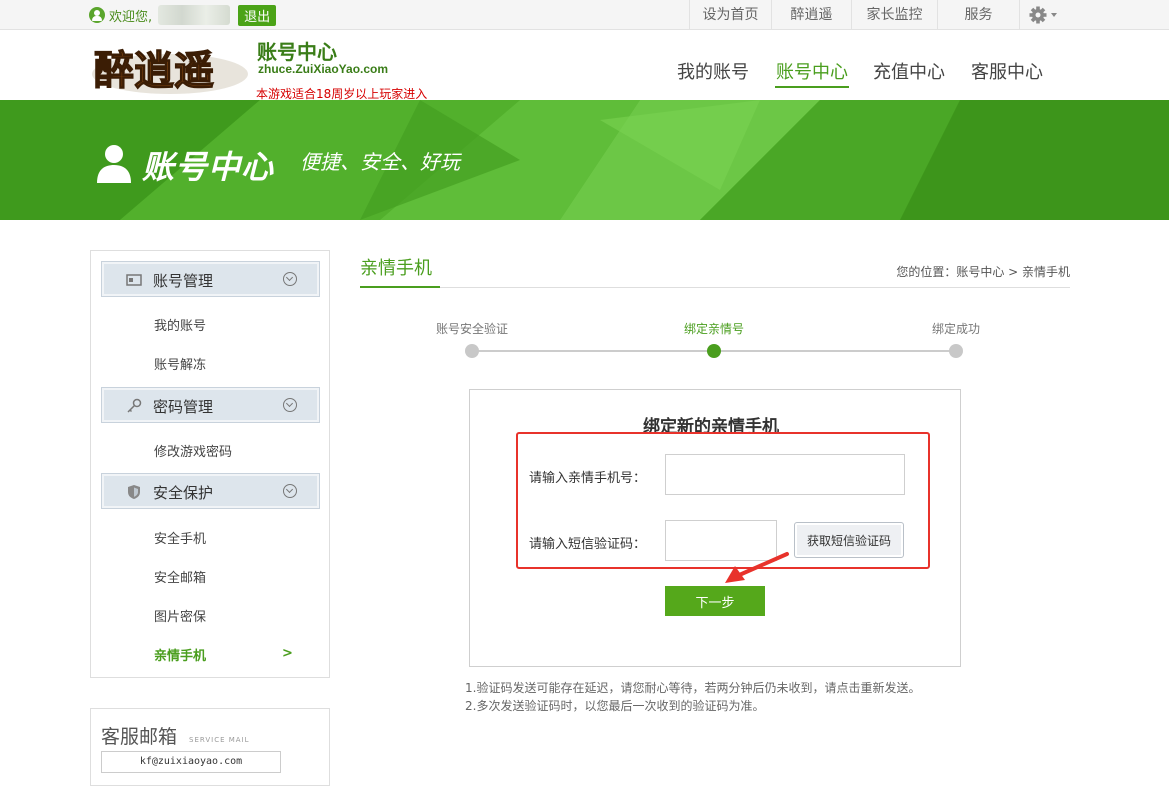 This screenshot has height=810, width=1169. I want to click on sidebar-item-family-phone: 亲情手机, so click(180, 654).